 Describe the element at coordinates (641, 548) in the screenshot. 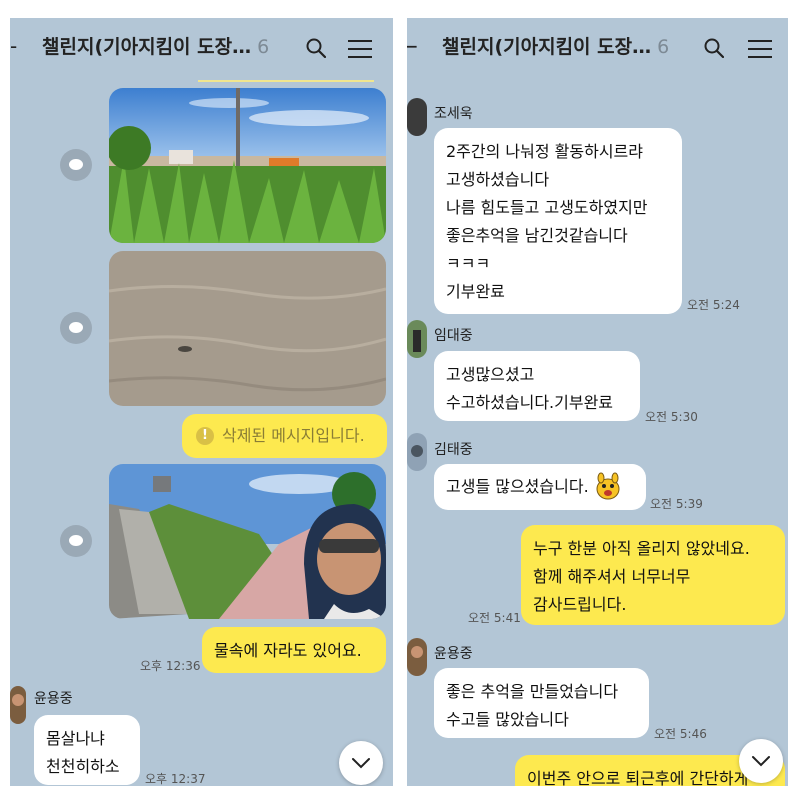

I see `message-line: 누구 한분 아직 올리지 않았네요.` at that location.